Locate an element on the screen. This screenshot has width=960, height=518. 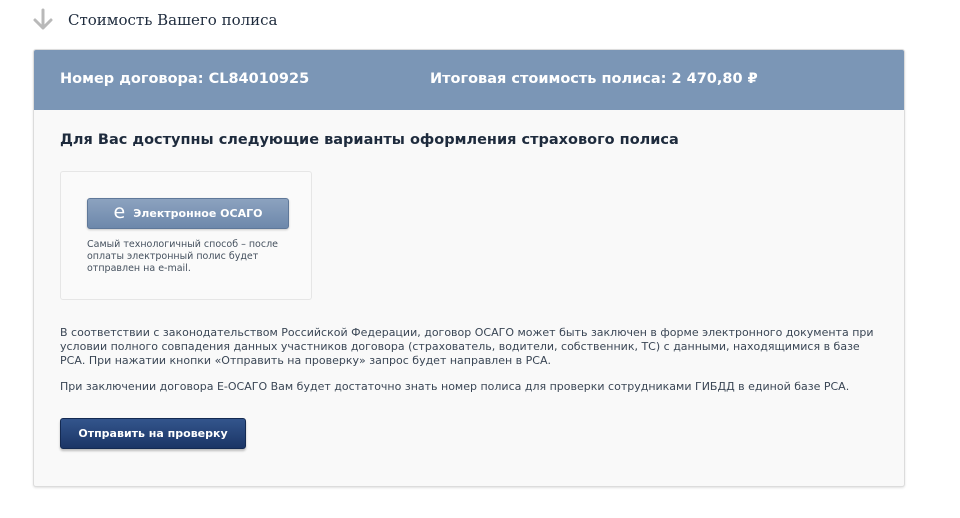
arrow-down-icon is located at coordinates (43, 19).